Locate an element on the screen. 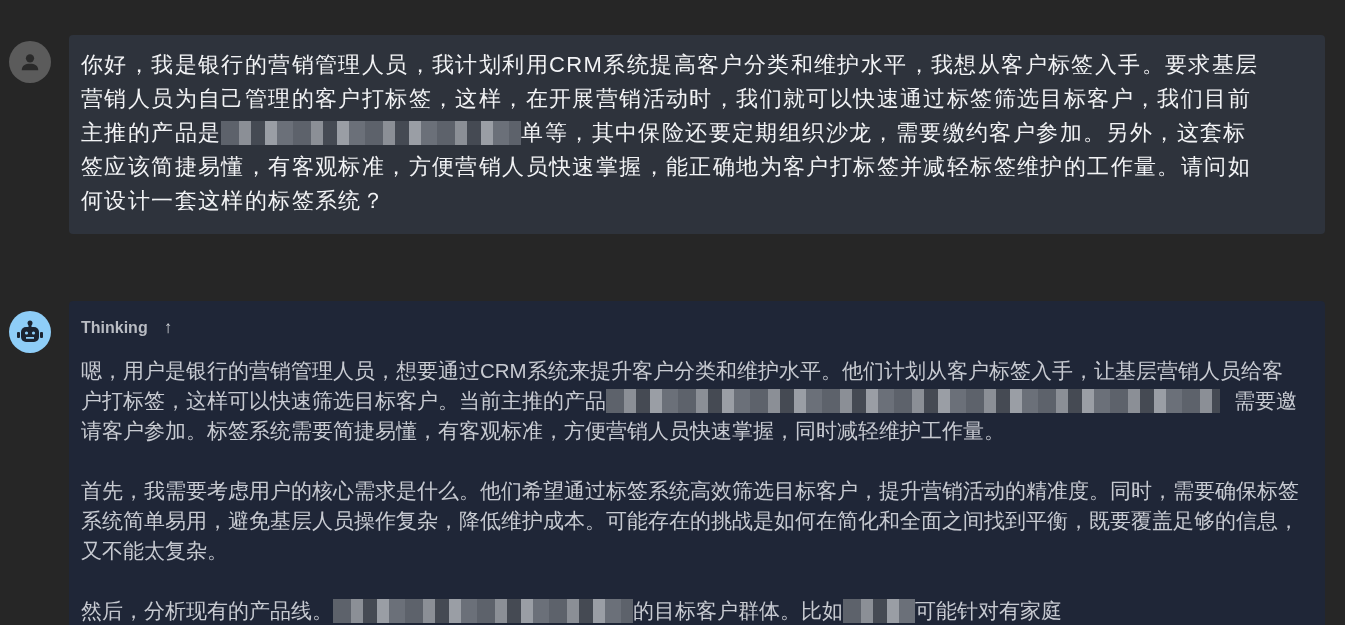  message-text: 又不能太复杂。 is located at coordinates (154, 551).